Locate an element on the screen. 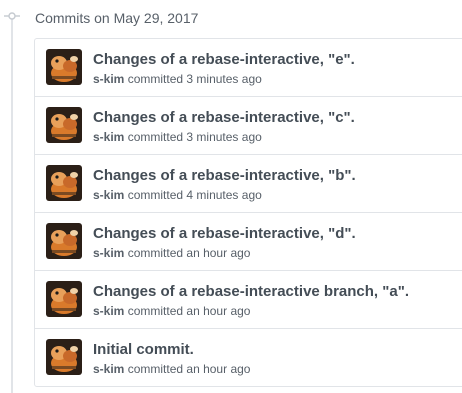 The image size is (462, 393). timeline-line is located at coordinates (12, 203).